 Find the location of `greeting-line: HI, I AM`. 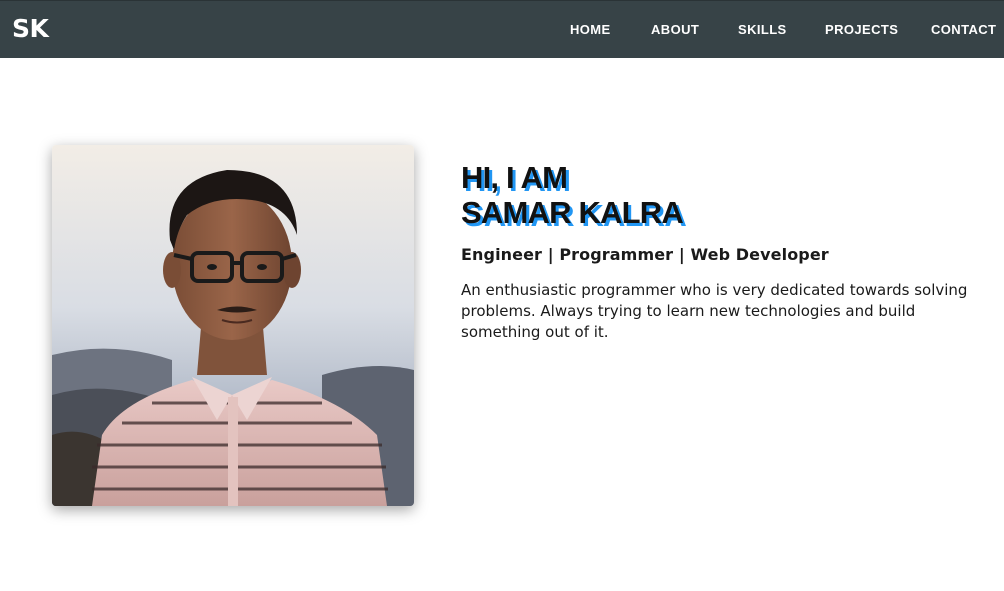

greeting-line: HI, I AM is located at coordinates (514, 177).